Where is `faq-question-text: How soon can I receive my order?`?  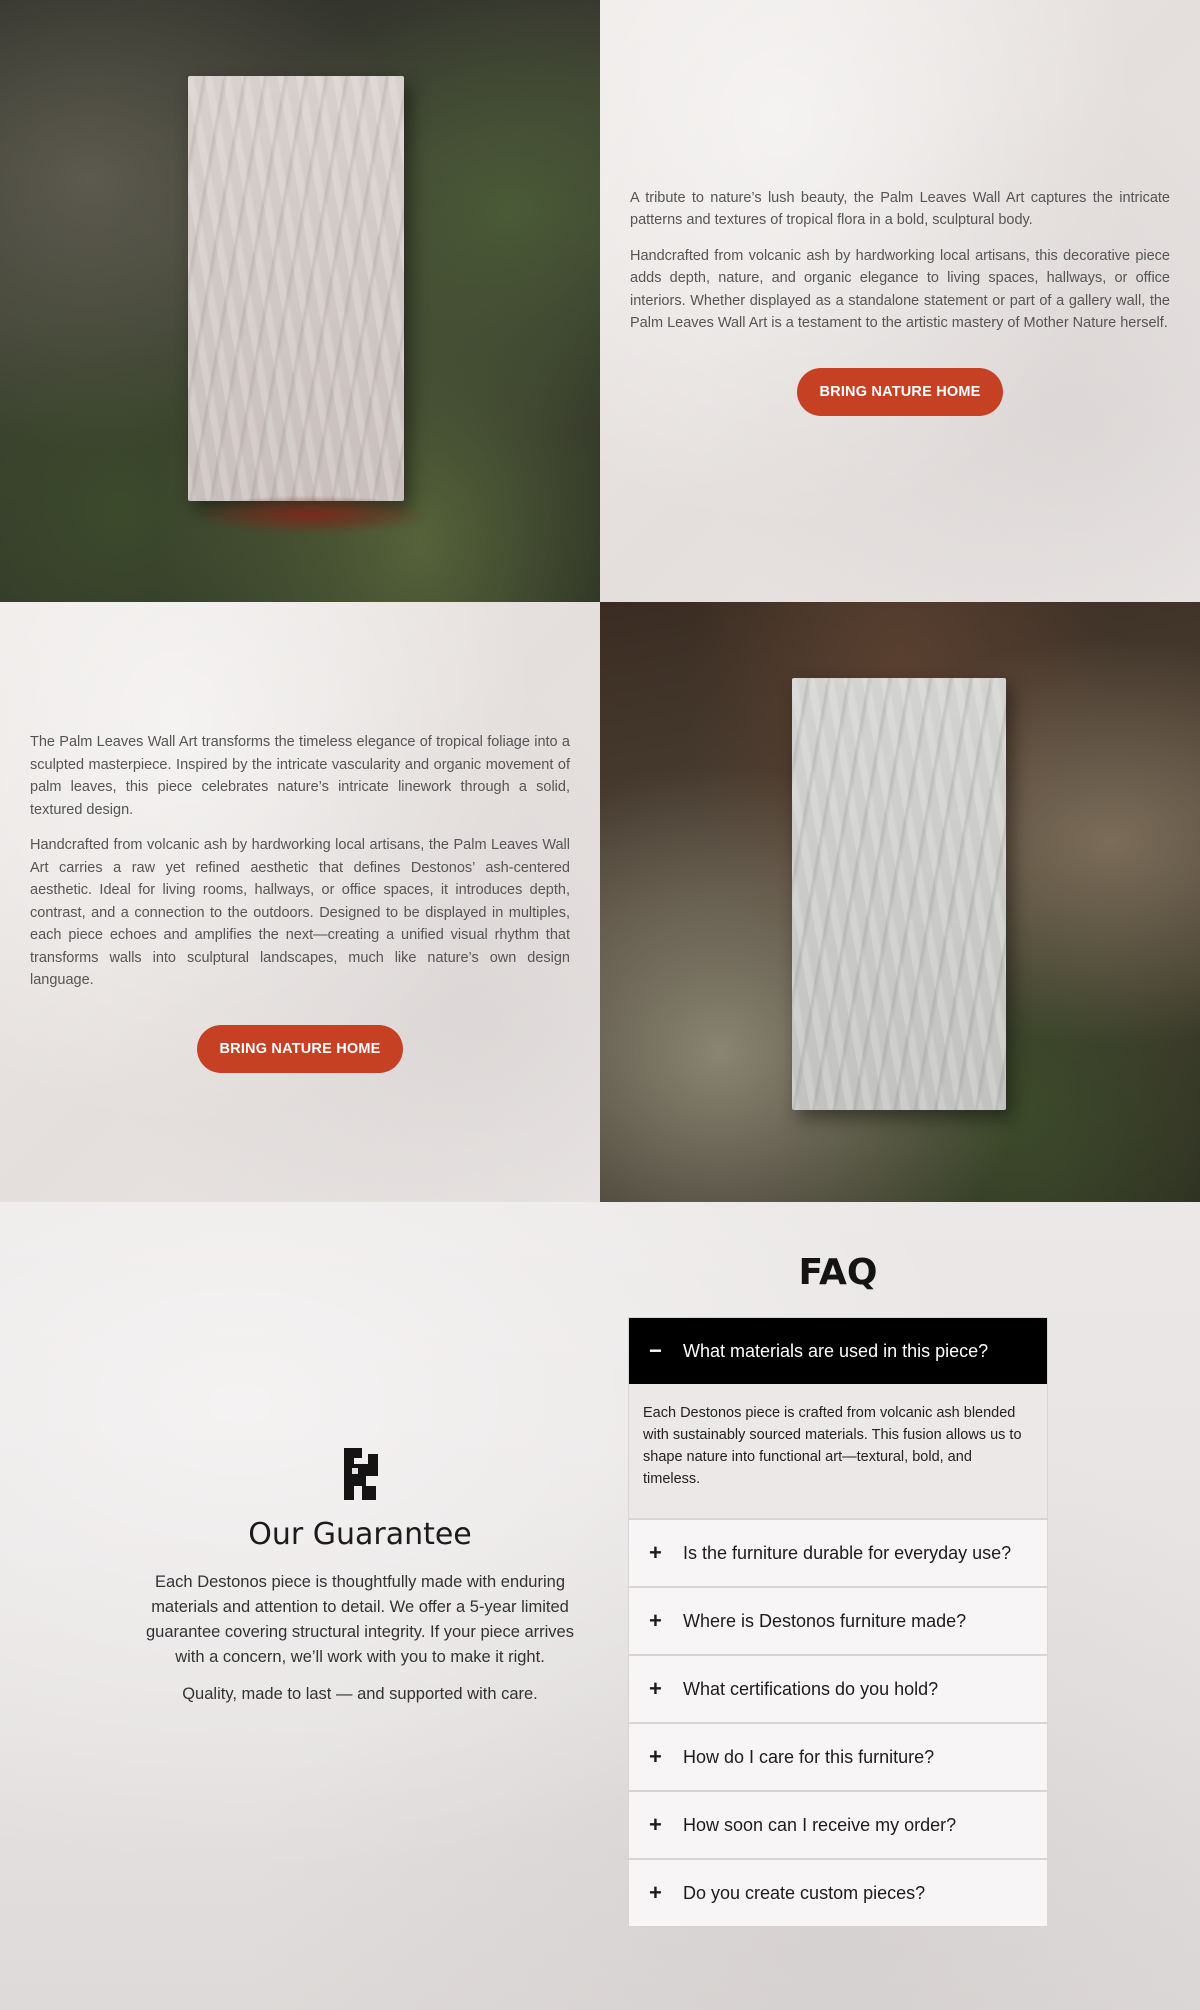
faq-question-text: How soon can I receive my order? is located at coordinates (820, 1824).